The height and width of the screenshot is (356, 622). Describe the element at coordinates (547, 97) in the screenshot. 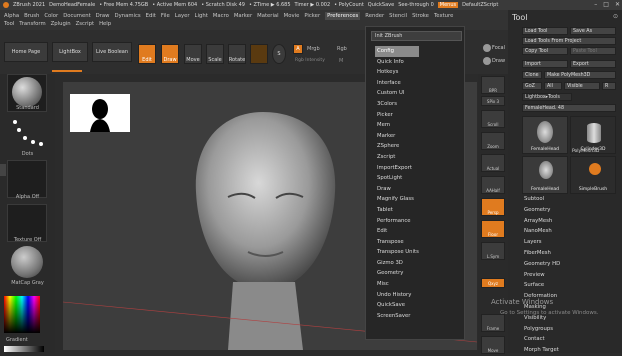

I see `lightbox-tools-button: Lightbox▸Tools` at that location.